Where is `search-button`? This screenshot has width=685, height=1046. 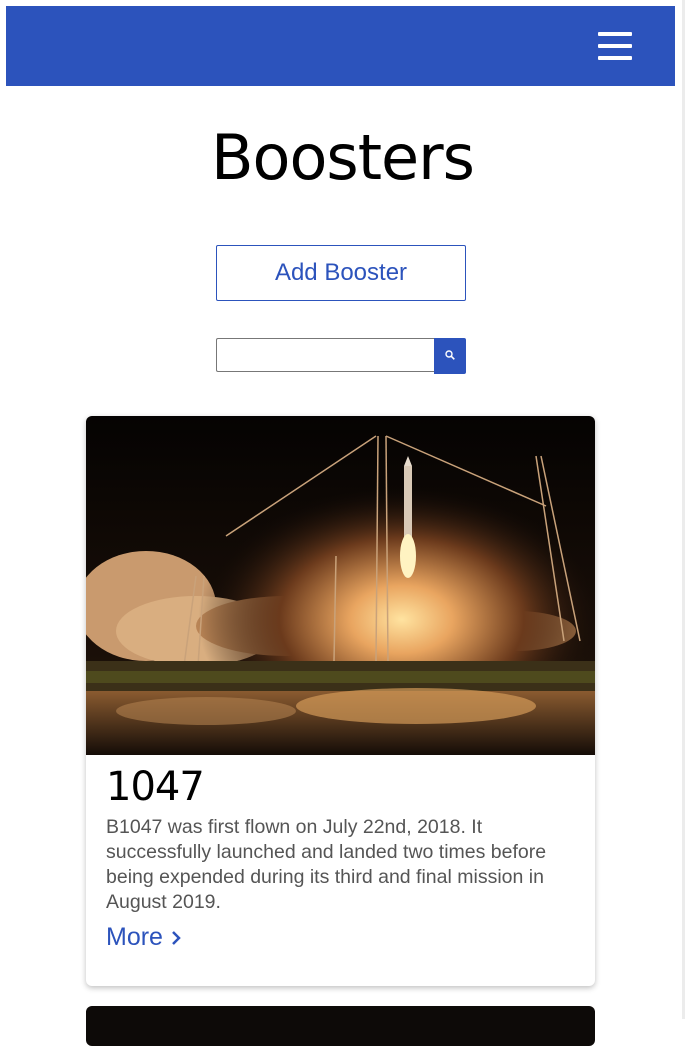 search-button is located at coordinates (450, 356).